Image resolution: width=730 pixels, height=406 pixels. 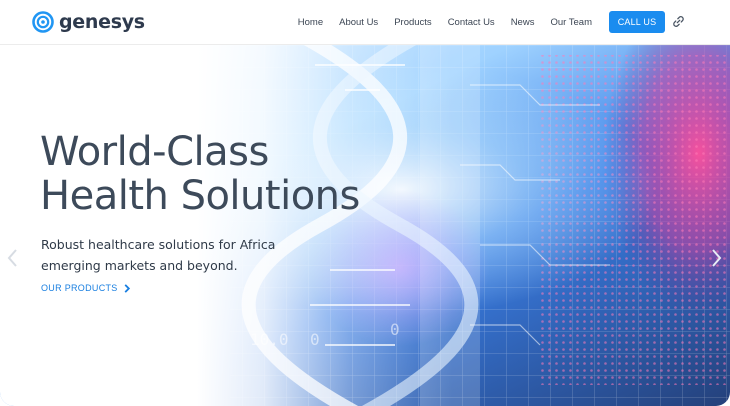 What do you see at coordinates (127, 288) in the screenshot?
I see `chevron-right-icon` at bounding box center [127, 288].